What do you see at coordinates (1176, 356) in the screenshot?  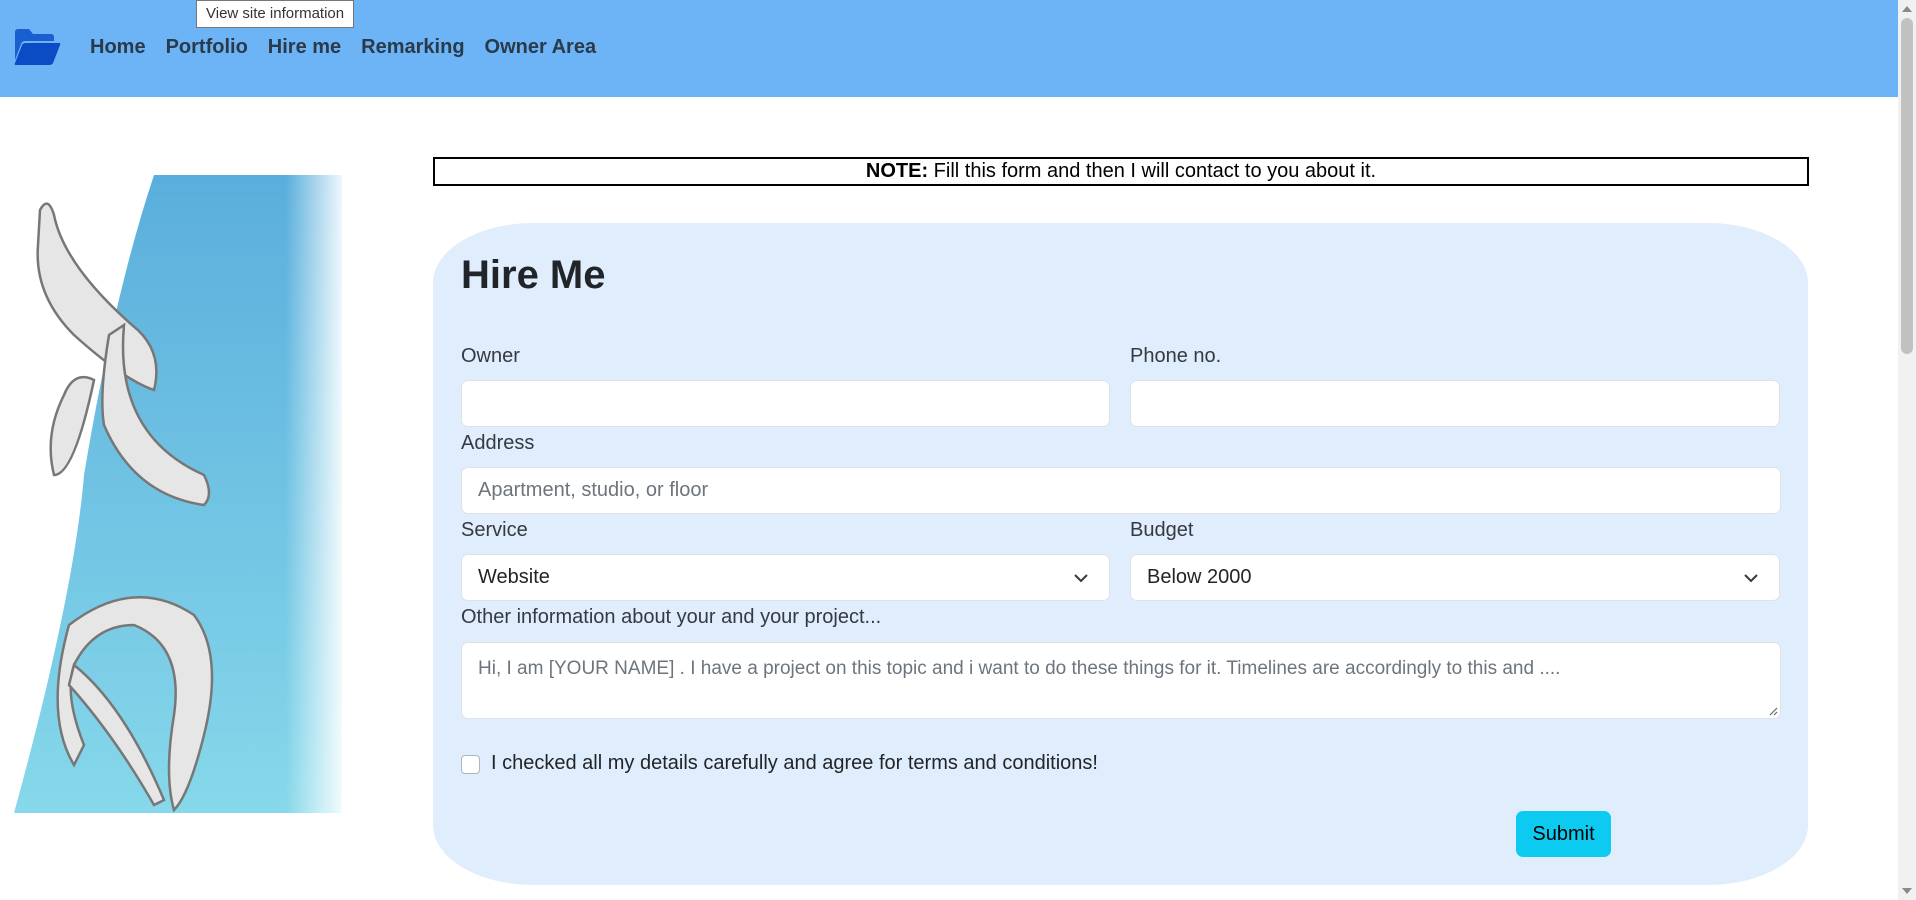 I see `phone-label: Phone no.` at bounding box center [1176, 356].